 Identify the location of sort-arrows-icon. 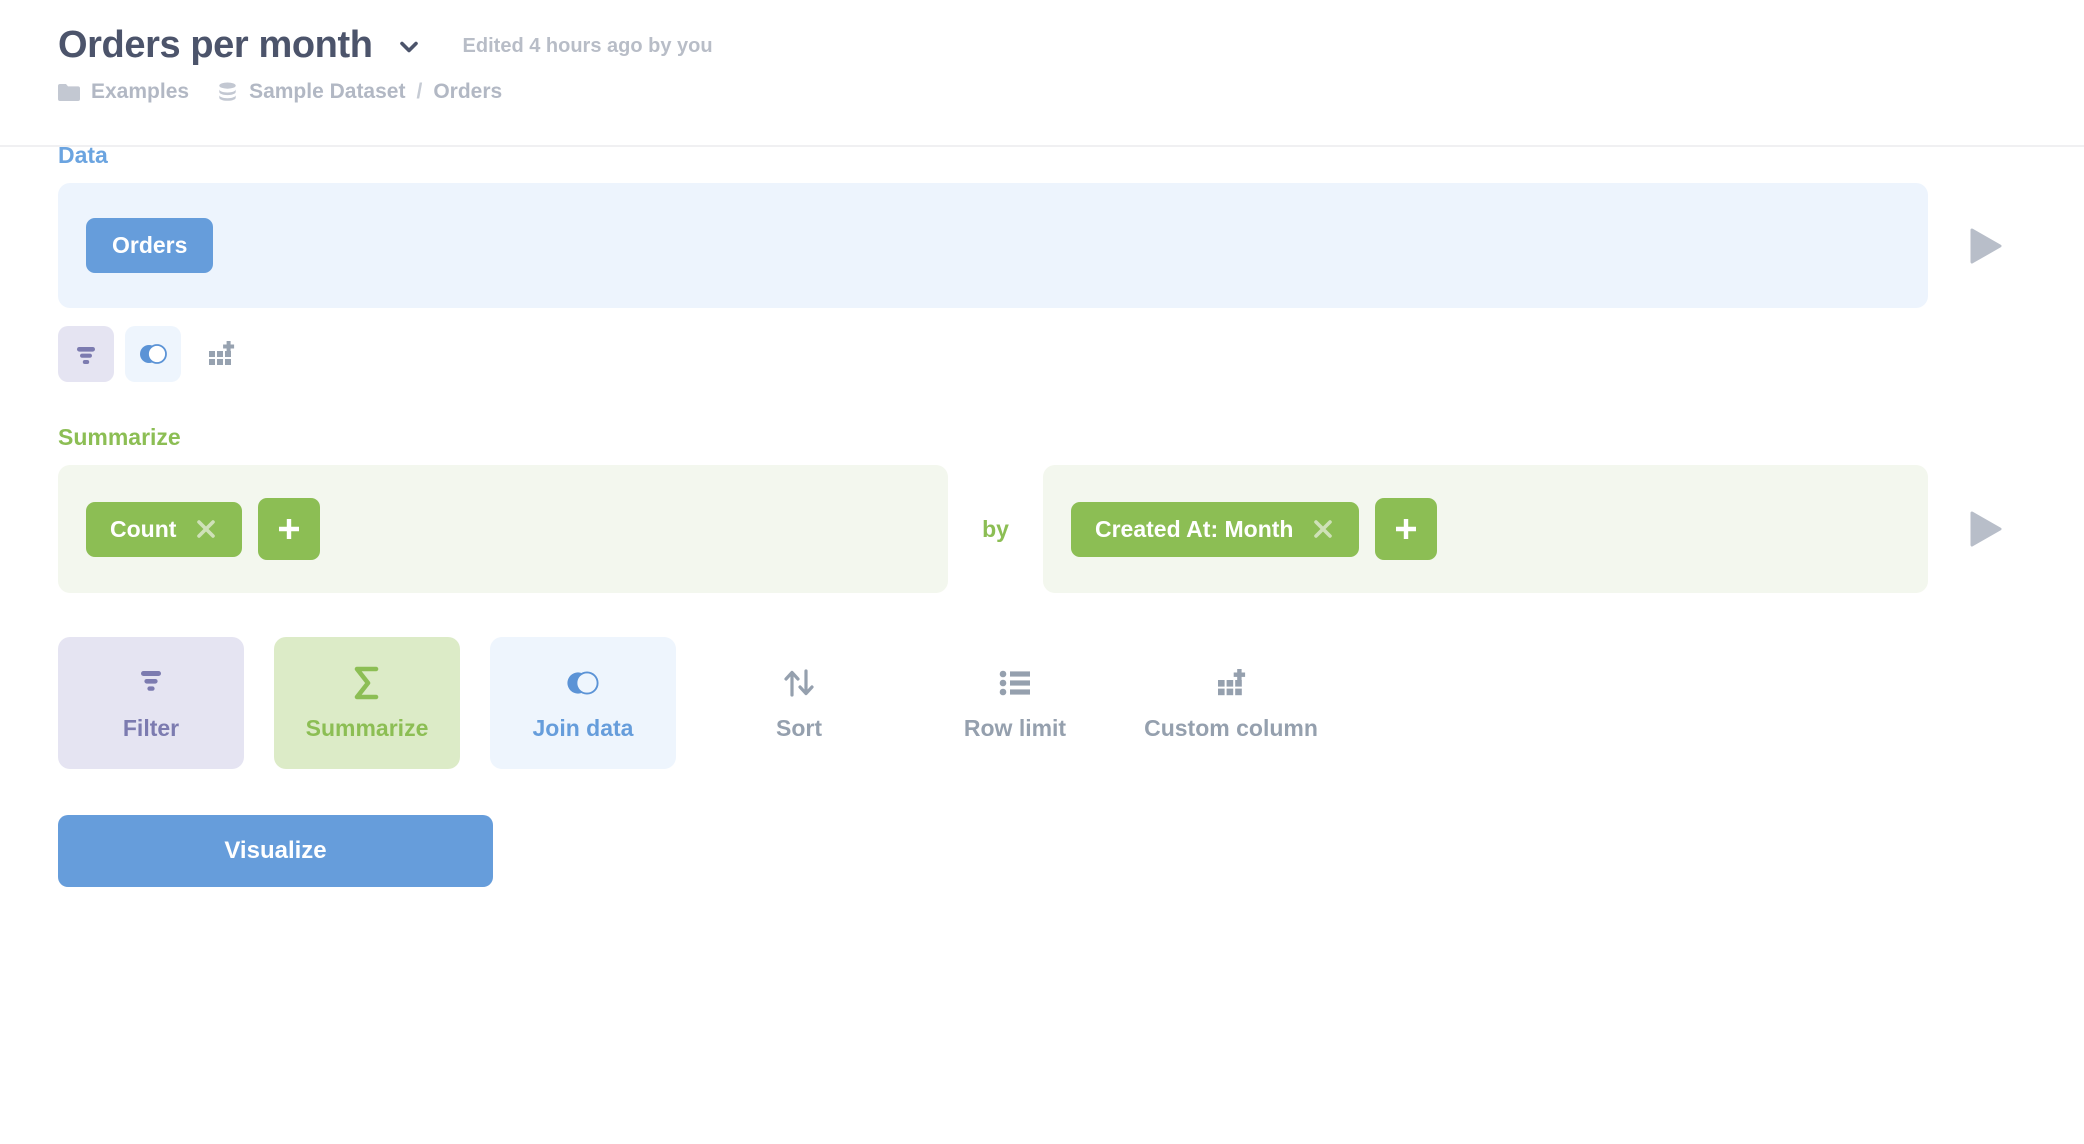
(799, 683).